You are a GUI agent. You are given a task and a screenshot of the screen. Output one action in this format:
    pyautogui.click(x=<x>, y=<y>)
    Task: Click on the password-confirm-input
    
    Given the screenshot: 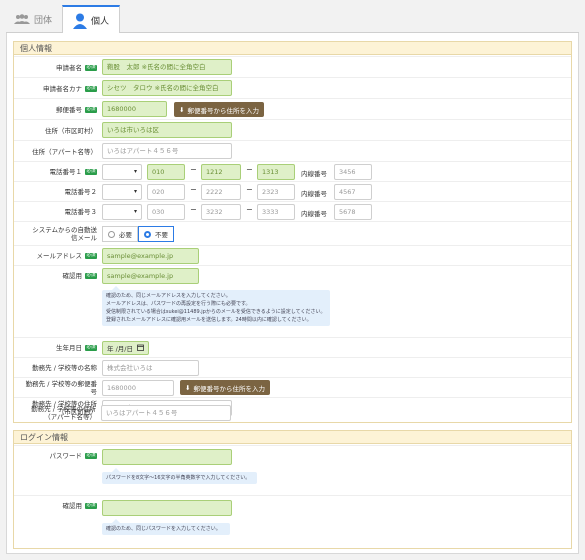 What is the action you would take?
    pyautogui.click(x=167, y=508)
    